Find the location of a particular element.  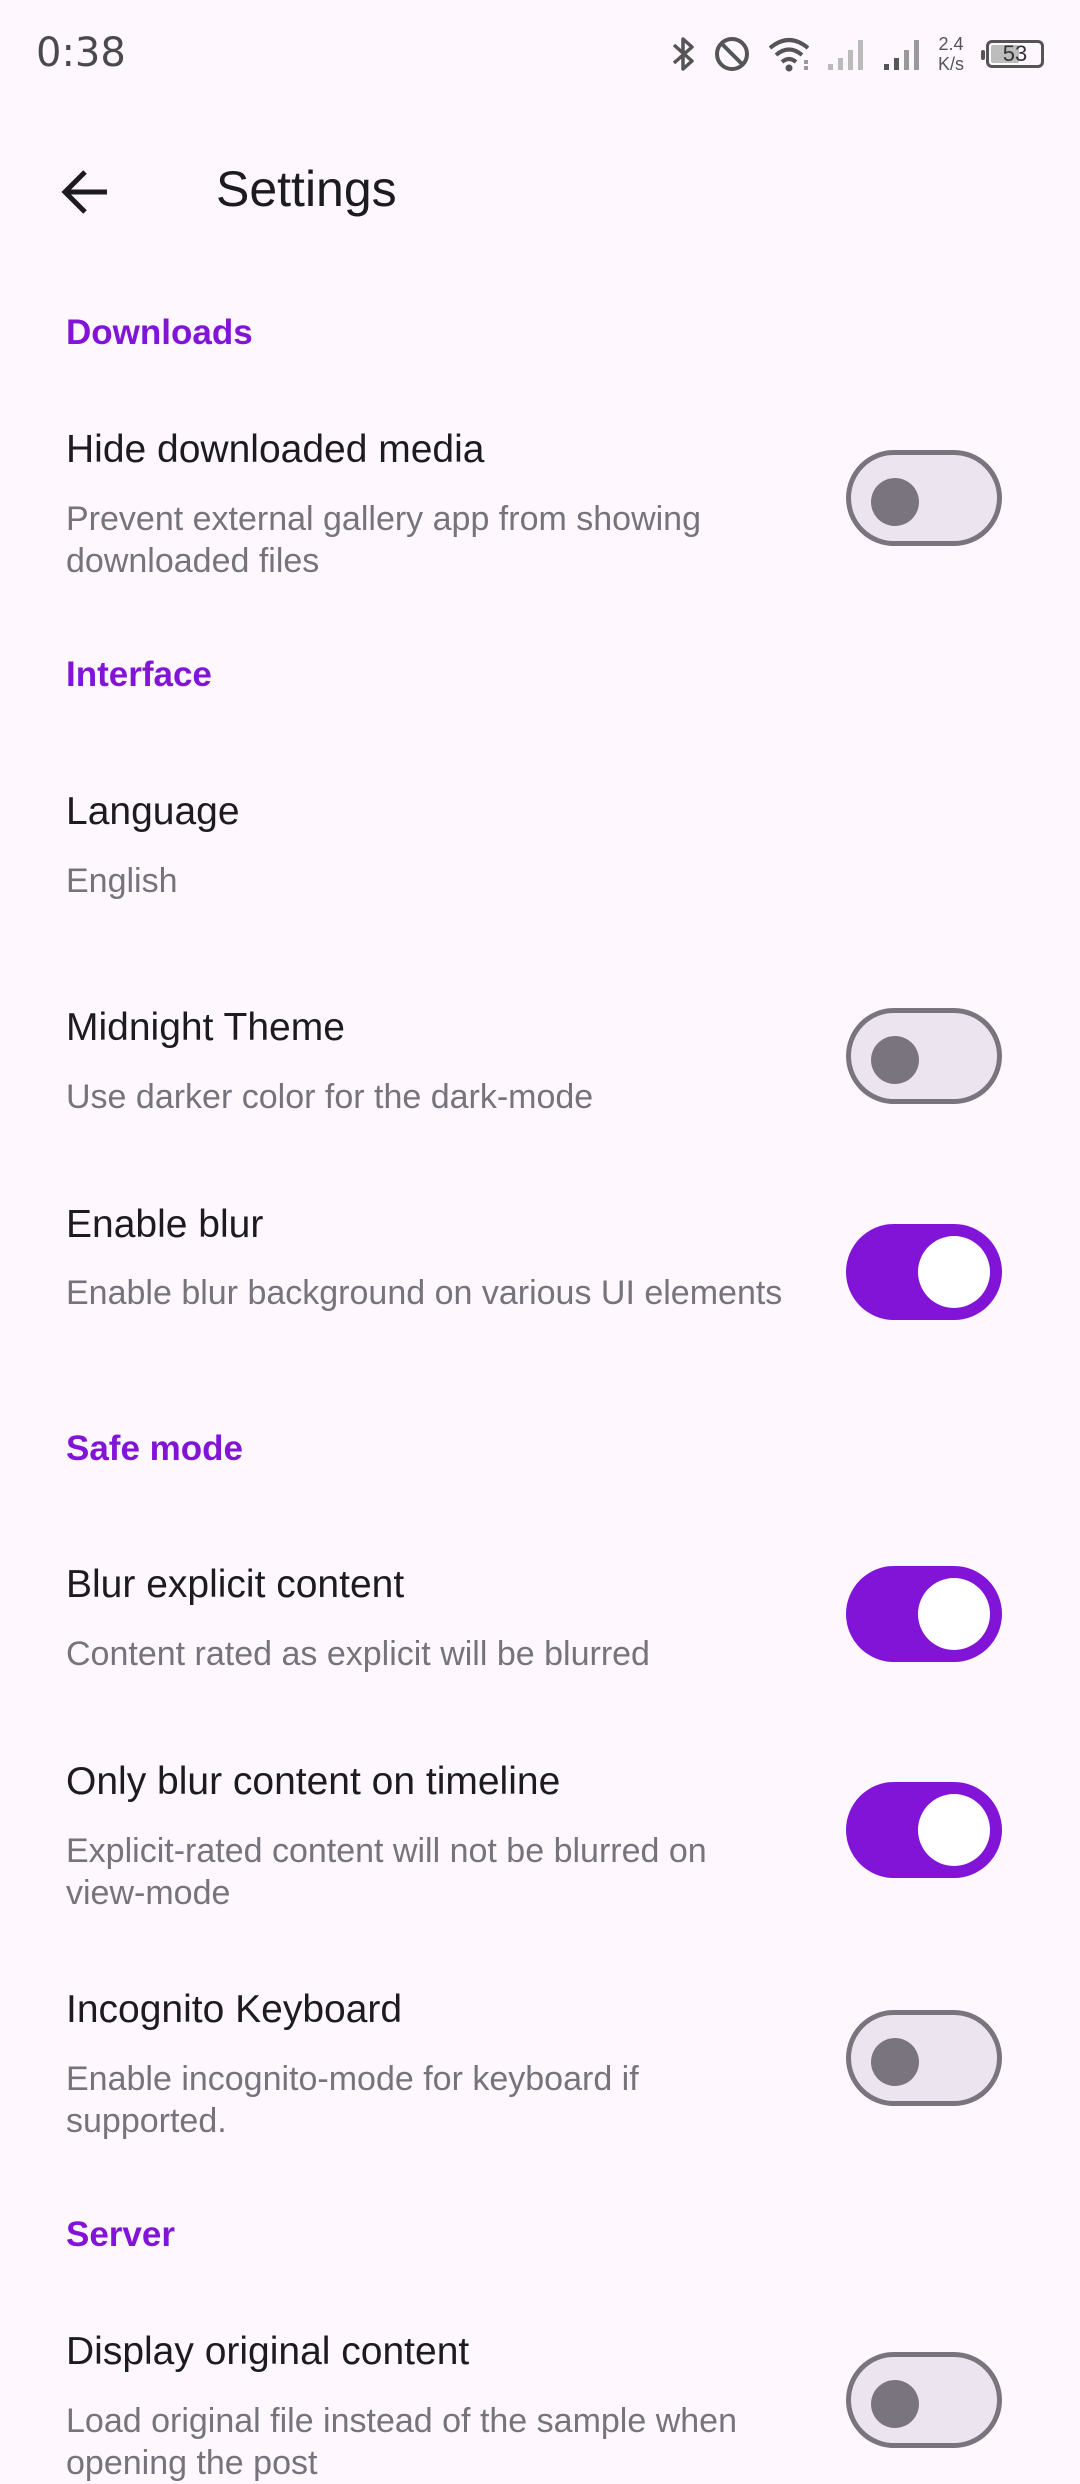

setting-title: Midnight Theme is located at coordinates (205, 1027).